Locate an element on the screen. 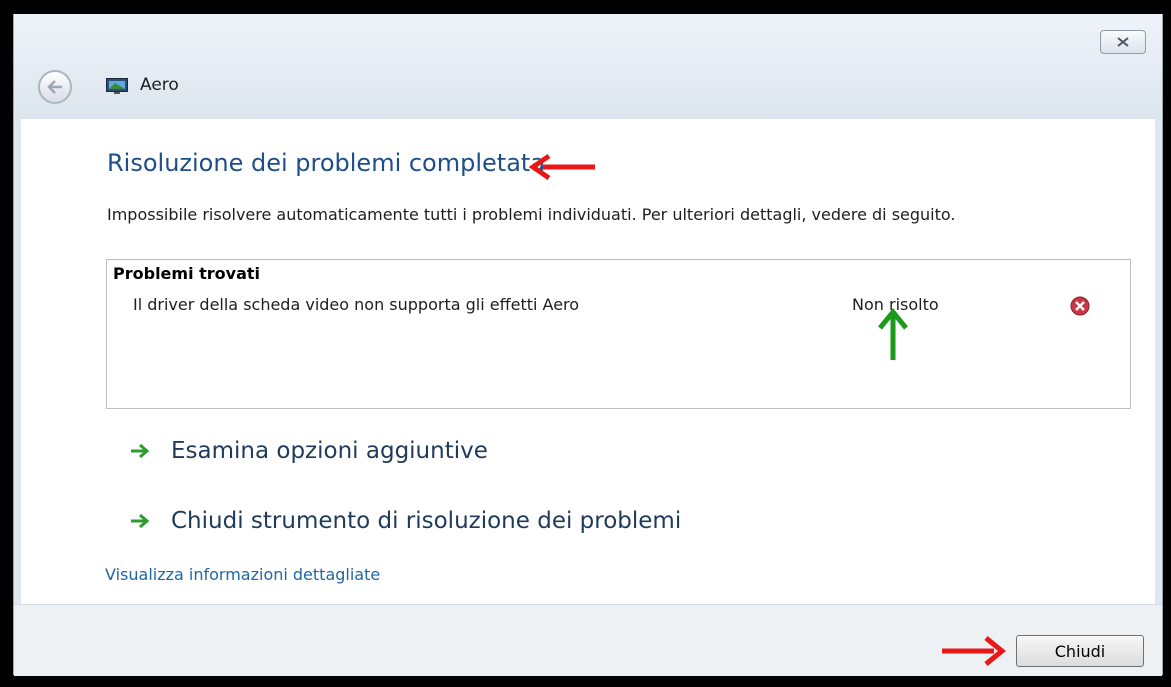 This screenshot has height=687, width=1171. option-examine-additional: Esamina opzioni aggiuntive is located at coordinates (308, 451).